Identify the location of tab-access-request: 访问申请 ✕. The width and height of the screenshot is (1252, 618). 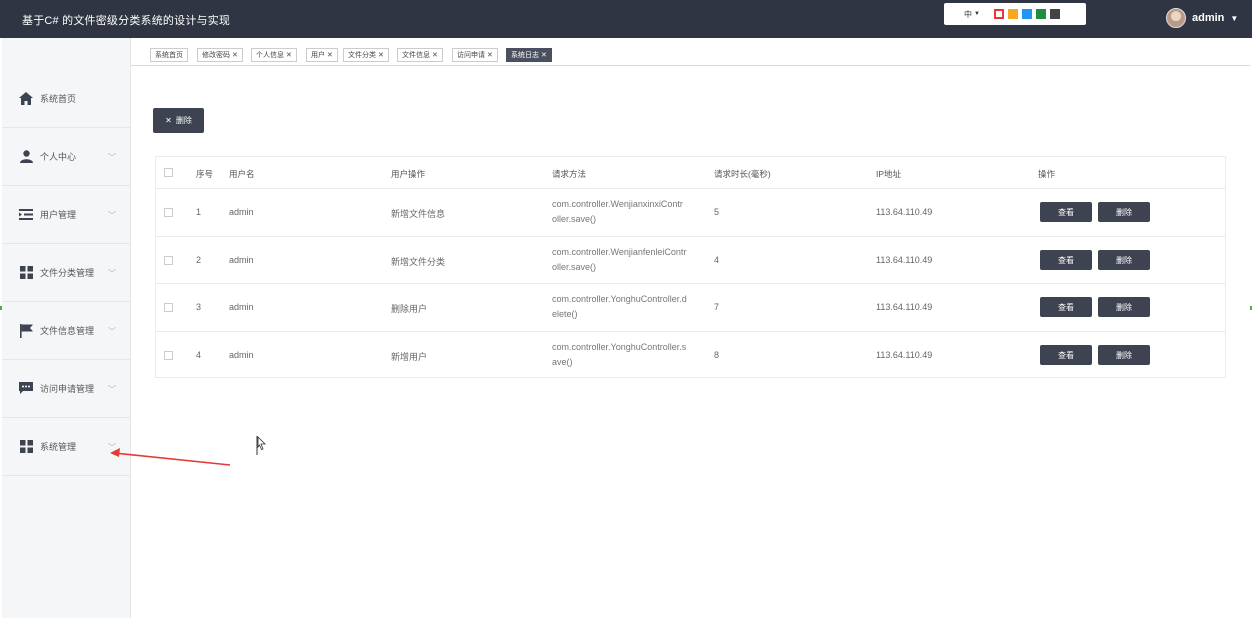
(475, 55).